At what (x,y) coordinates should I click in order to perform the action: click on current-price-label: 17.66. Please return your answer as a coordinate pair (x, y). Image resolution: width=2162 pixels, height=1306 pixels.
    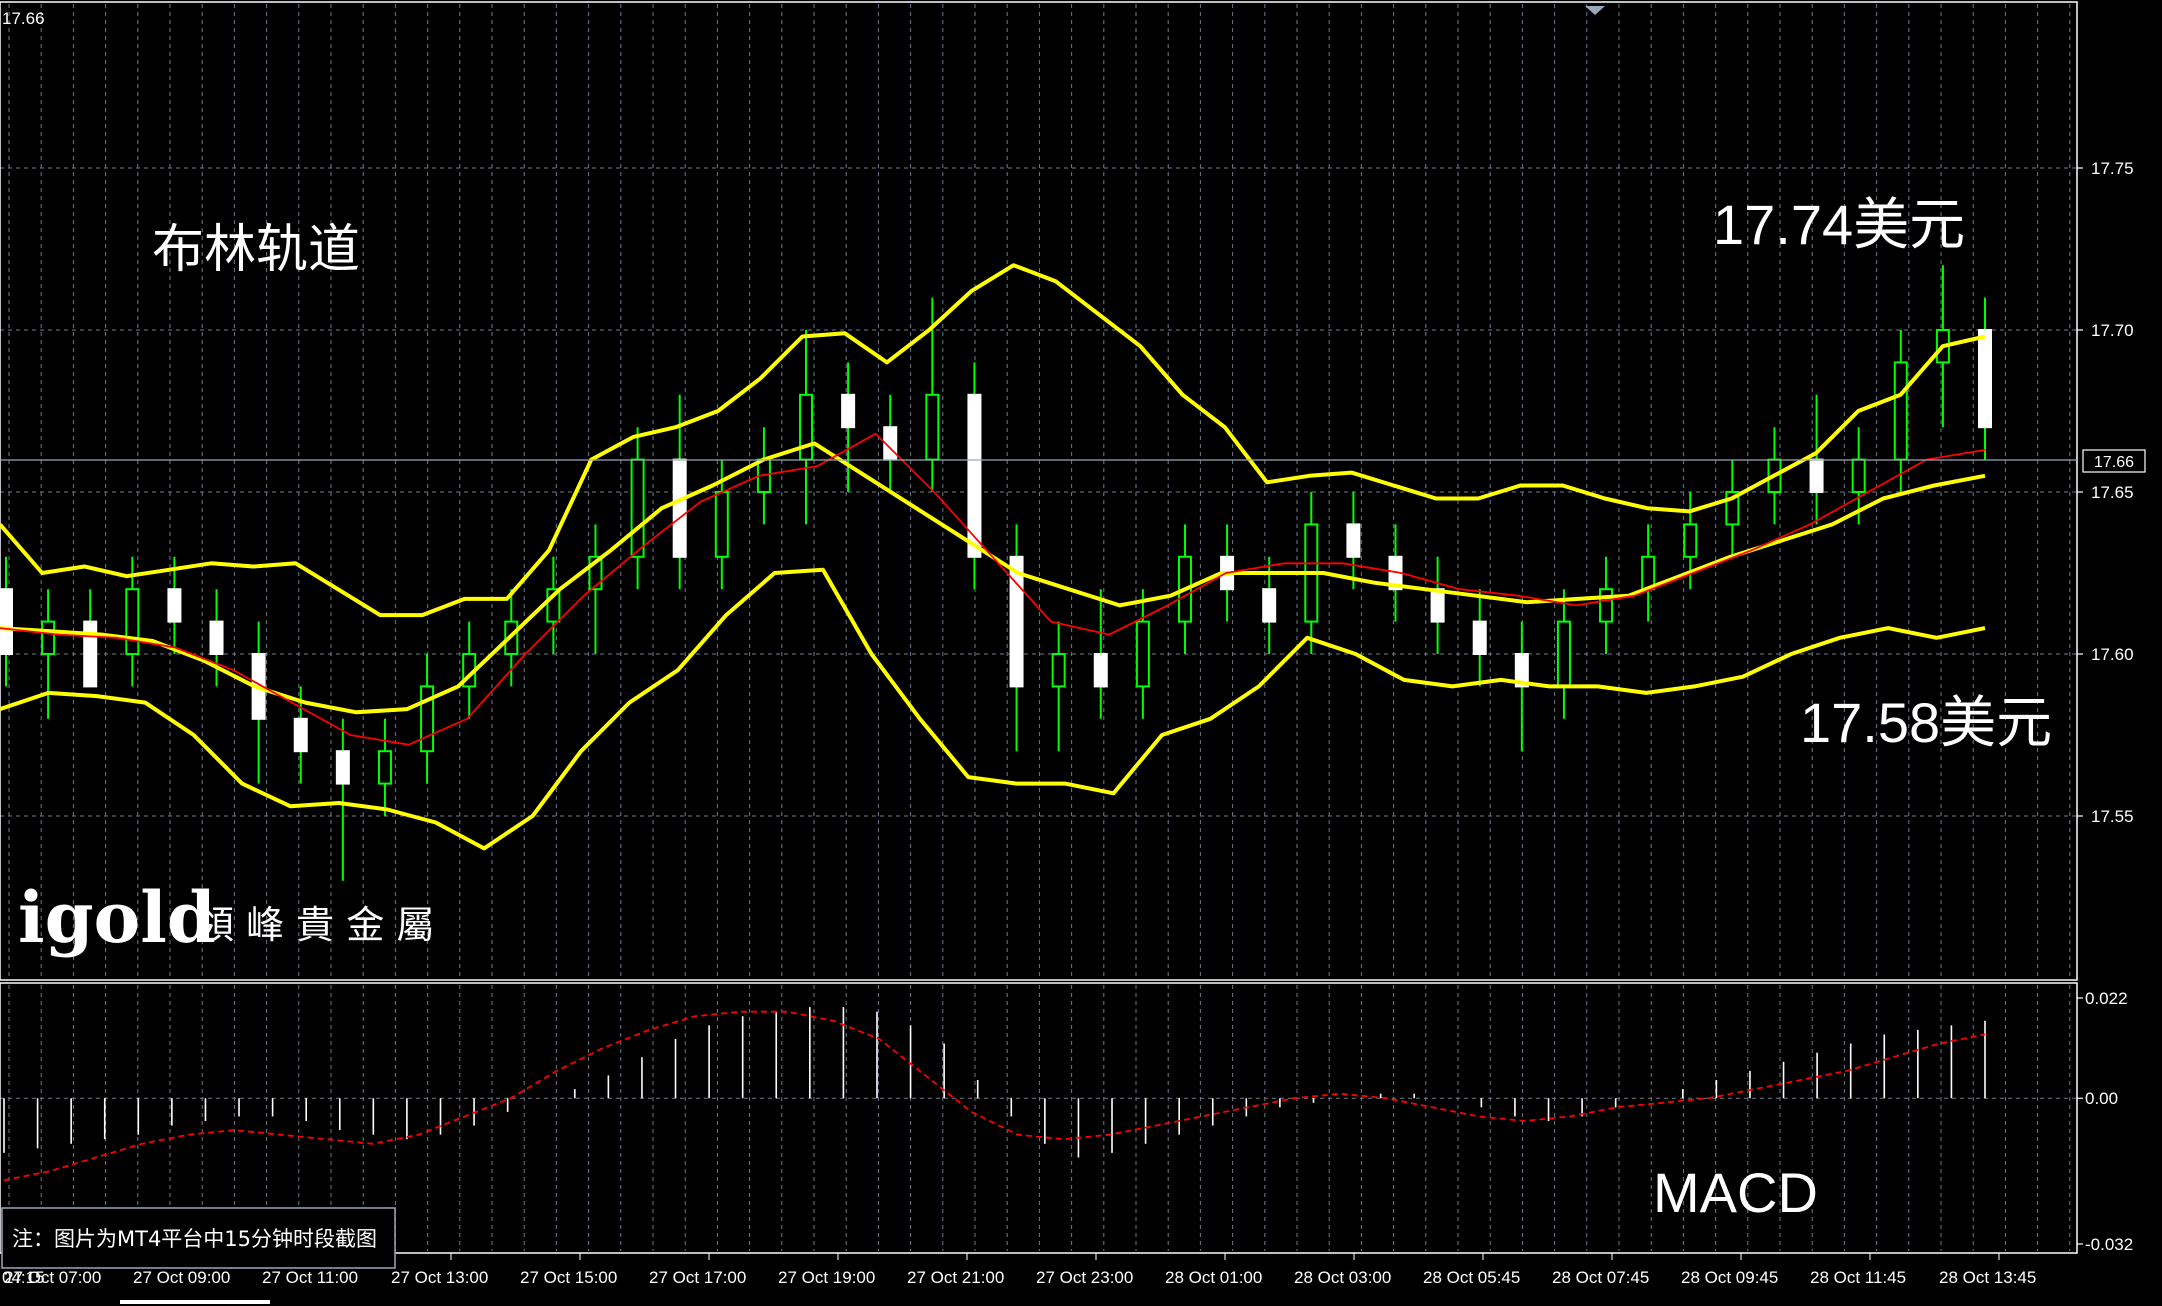
    Looking at the image, I should click on (2114, 462).